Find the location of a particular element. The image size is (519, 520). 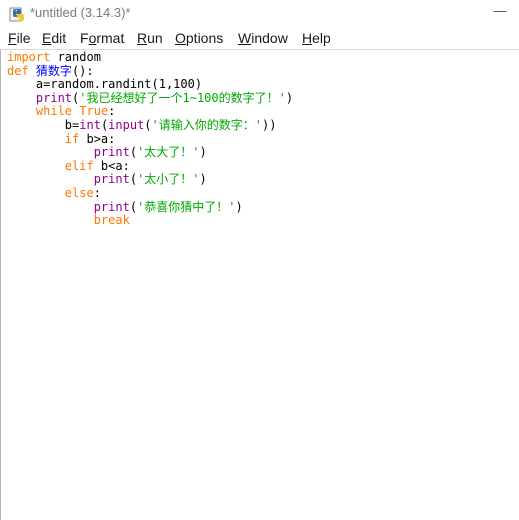

code-token: '我已经想好了一个1~100的数字了！' is located at coordinates (182, 97).